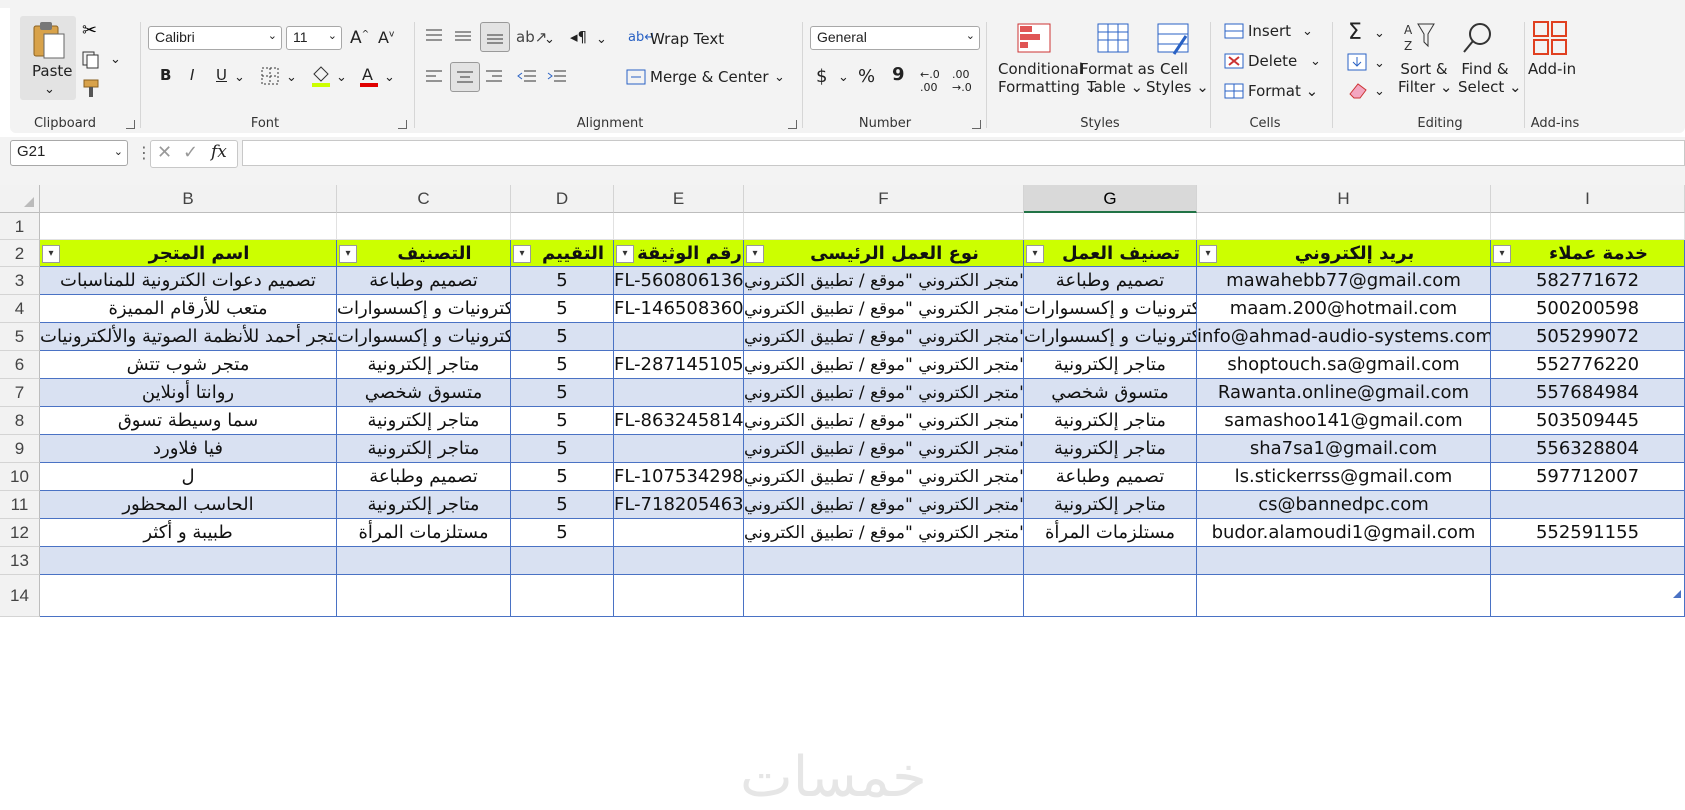 The width and height of the screenshot is (1685, 810). What do you see at coordinates (314, 38) in the screenshot?
I see `font-size-select: 11 ⌄` at bounding box center [314, 38].